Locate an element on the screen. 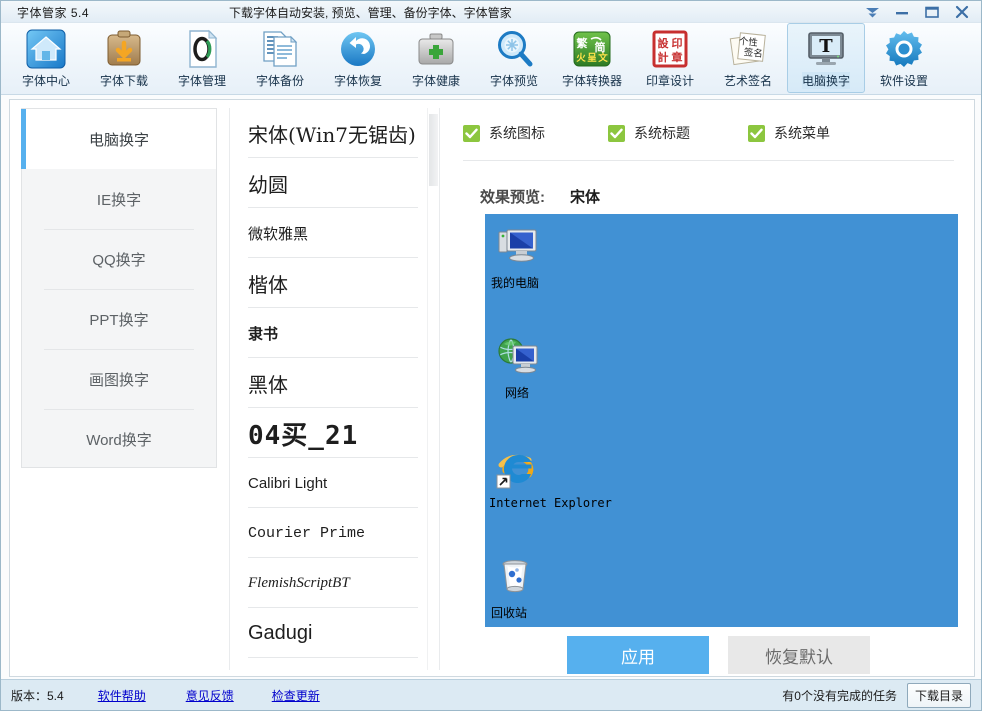  signature-papers-icon: 个性 签名 is located at coordinates (747, 49).